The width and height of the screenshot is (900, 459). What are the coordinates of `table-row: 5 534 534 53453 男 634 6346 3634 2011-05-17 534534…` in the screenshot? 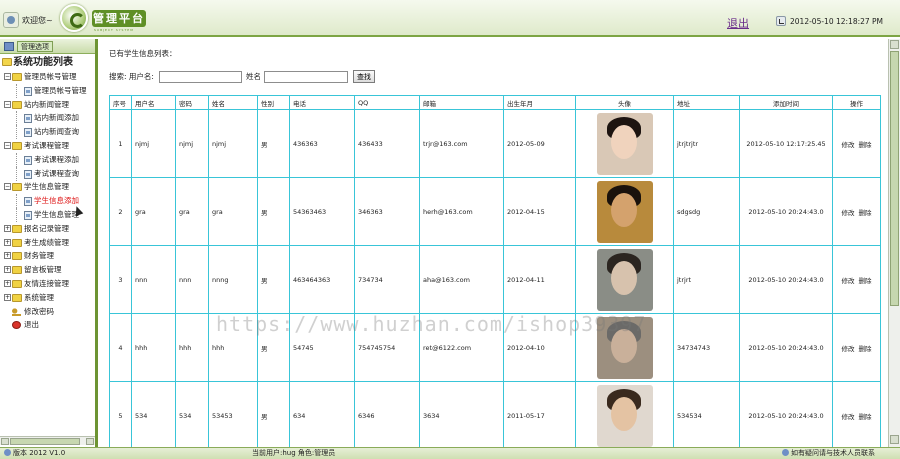 It's located at (495, 414).